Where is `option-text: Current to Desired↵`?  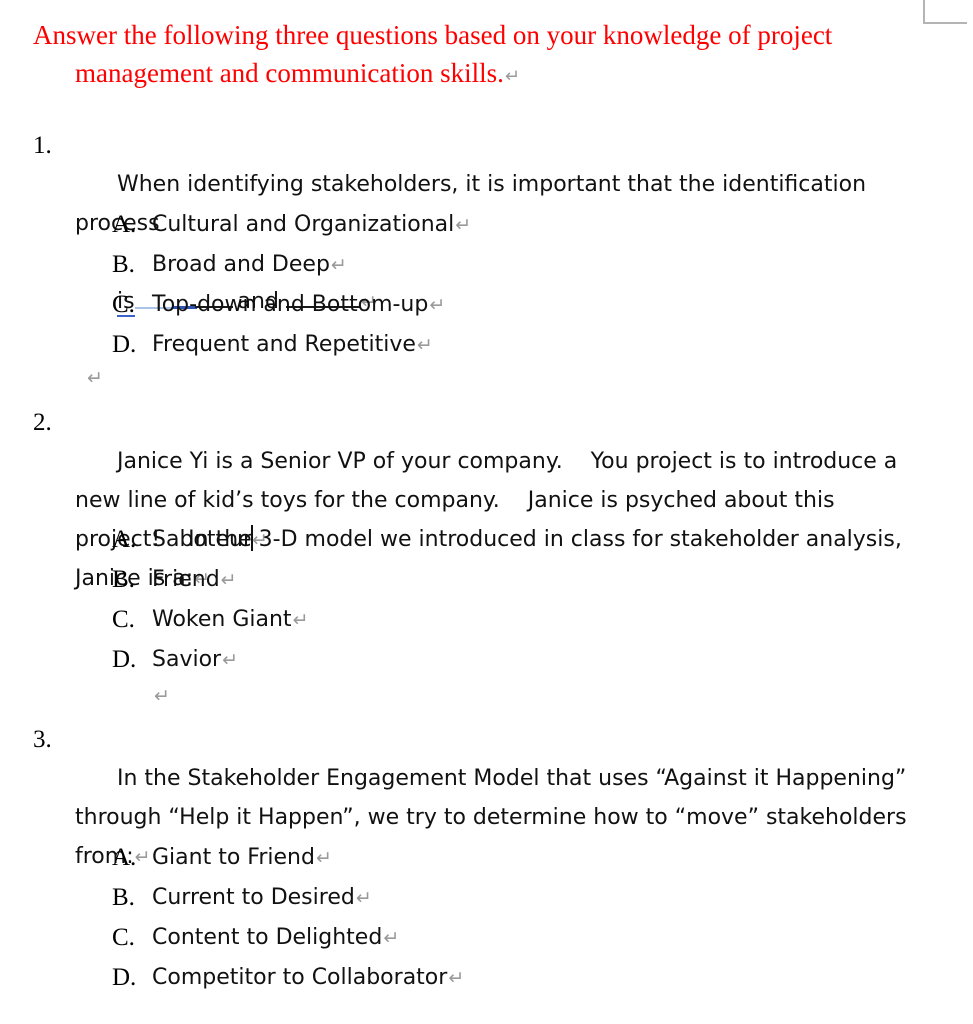 option-text: Current to Desired↵ is located at coordinates (262, 898).